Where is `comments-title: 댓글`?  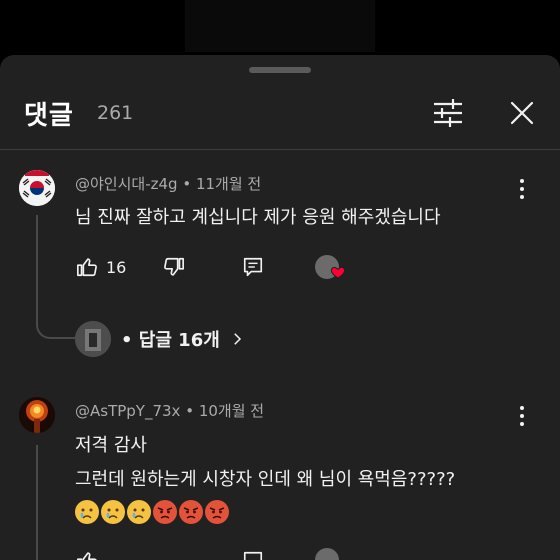 comments-title: 댓글 is located at coordinates (49, 116).